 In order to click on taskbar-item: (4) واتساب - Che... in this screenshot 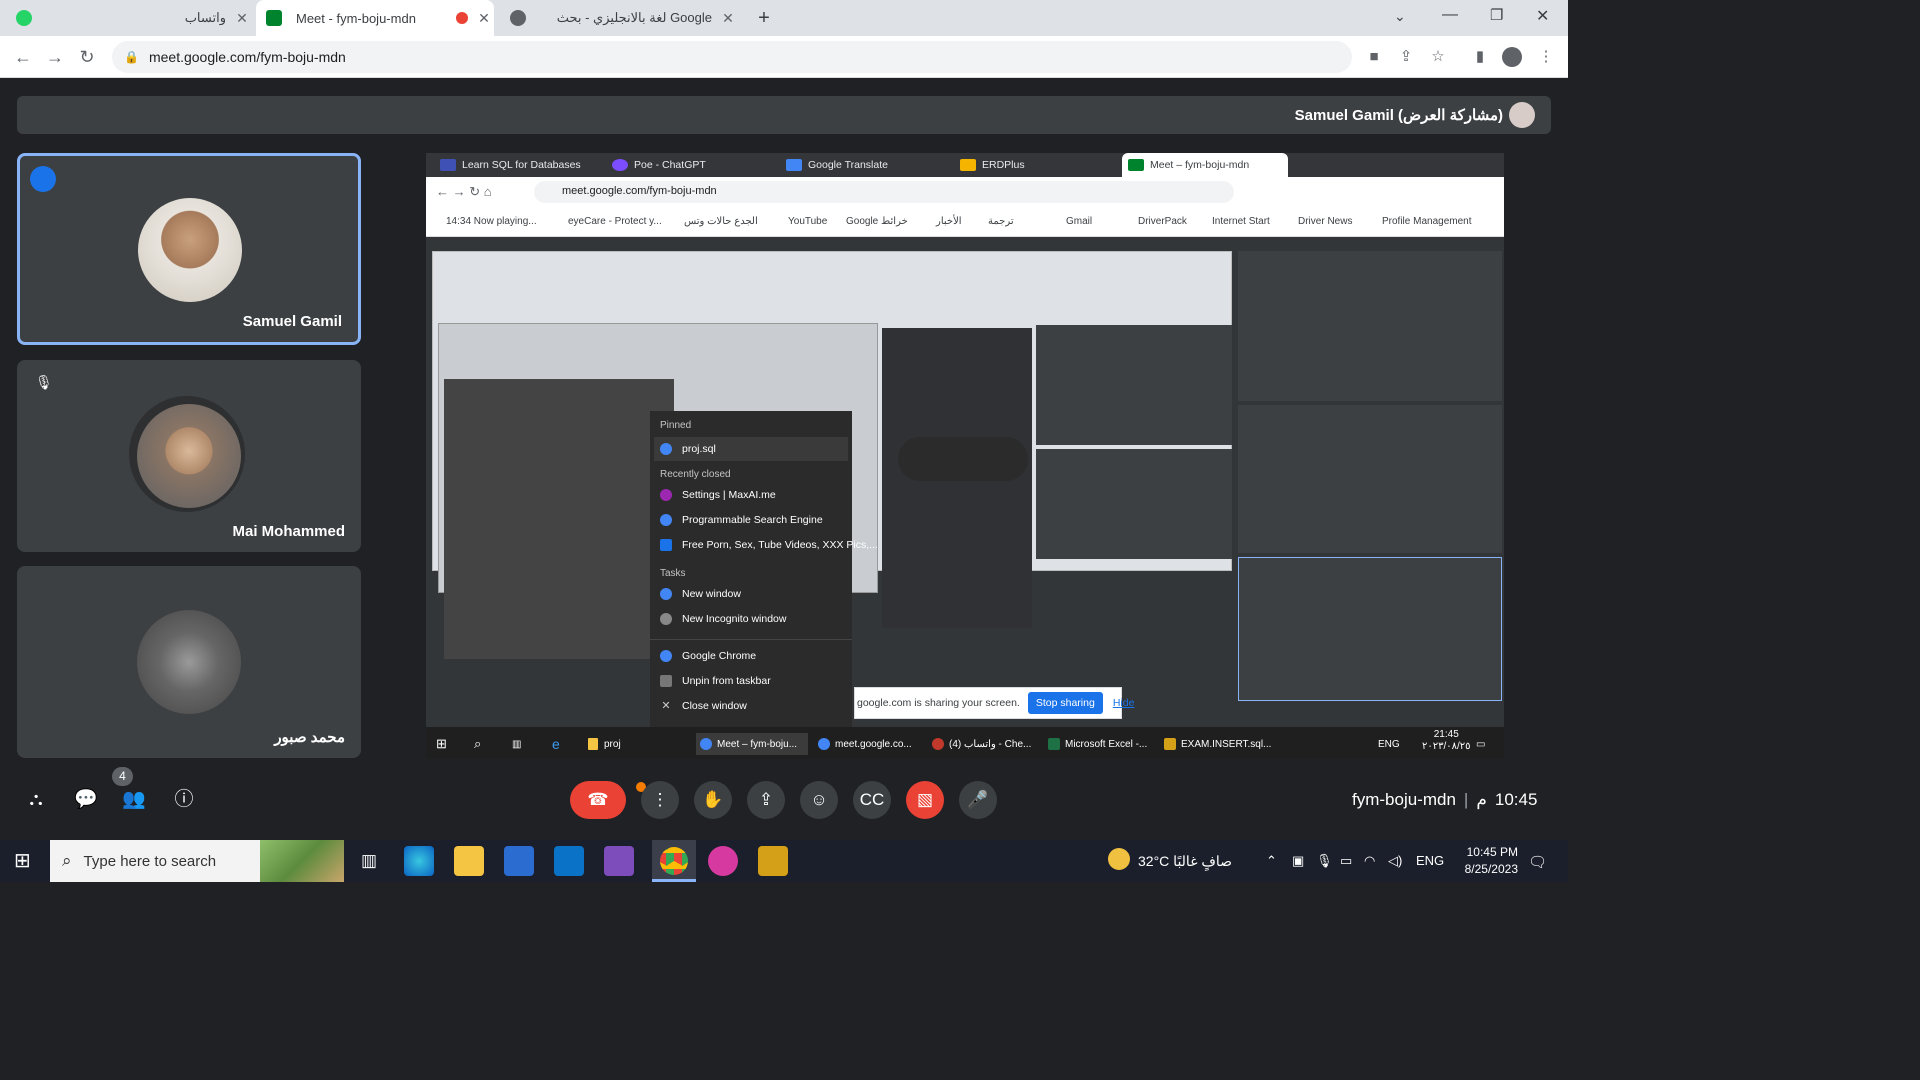, I will do `click(981, 744)`.